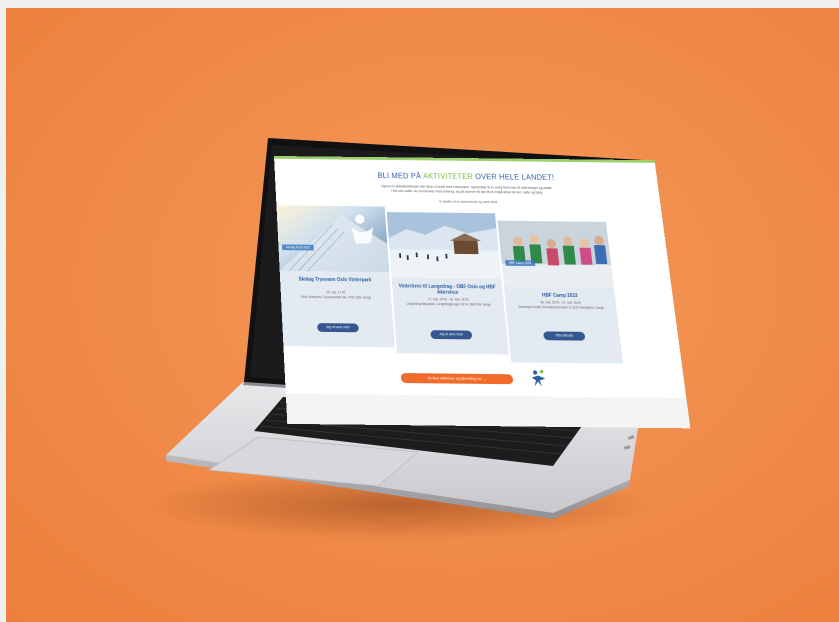 The image size is (839, 622). Describe the element at coordinates (564, 336) in the screenshot. I see `offer-button: Påbe tilbudet` at that location.